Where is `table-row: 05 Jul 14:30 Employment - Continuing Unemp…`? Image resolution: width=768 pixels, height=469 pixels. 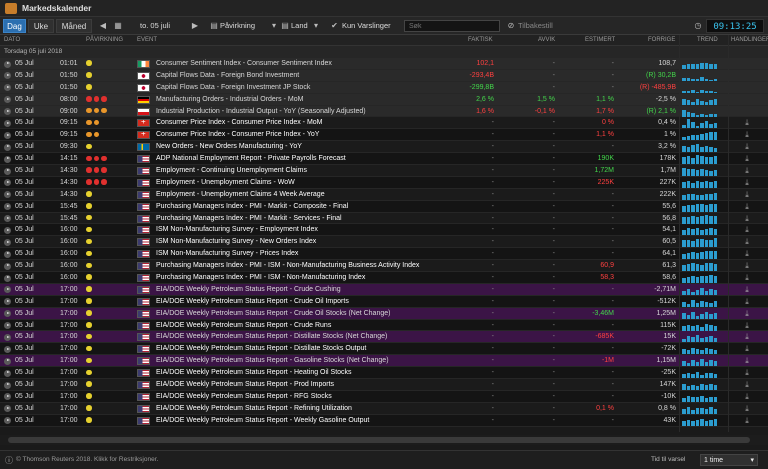
table-row: 05 Jul 14:30 Employment - Continuing Unemp… is located at coordinates (384, 171).